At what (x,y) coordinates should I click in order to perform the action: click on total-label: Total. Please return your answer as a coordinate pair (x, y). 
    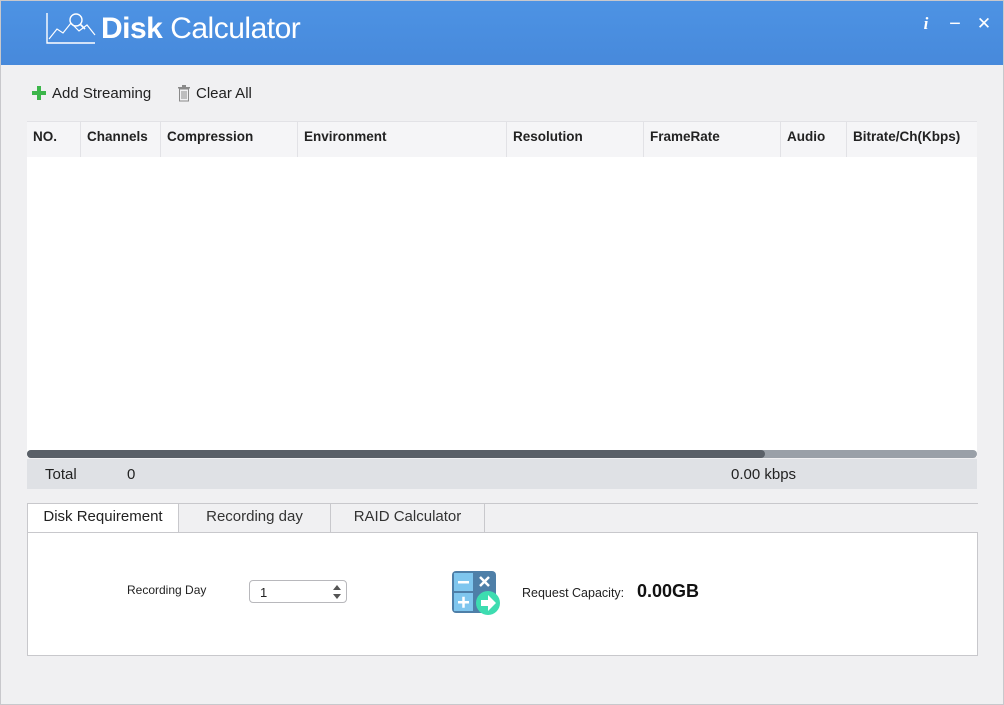
    Looking at the image, I should click on (61, 474).